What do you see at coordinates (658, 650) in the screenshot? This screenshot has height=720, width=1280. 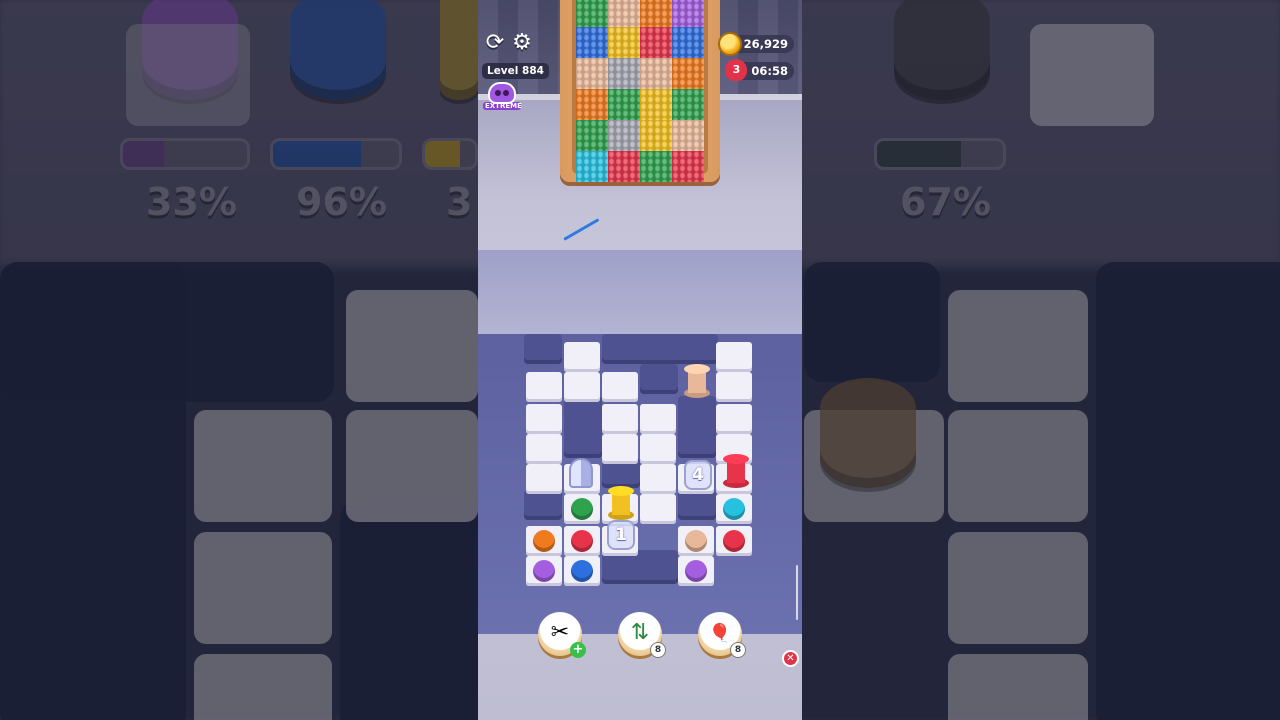 I see `swap-count: 8` at bounding box center [658, 650].